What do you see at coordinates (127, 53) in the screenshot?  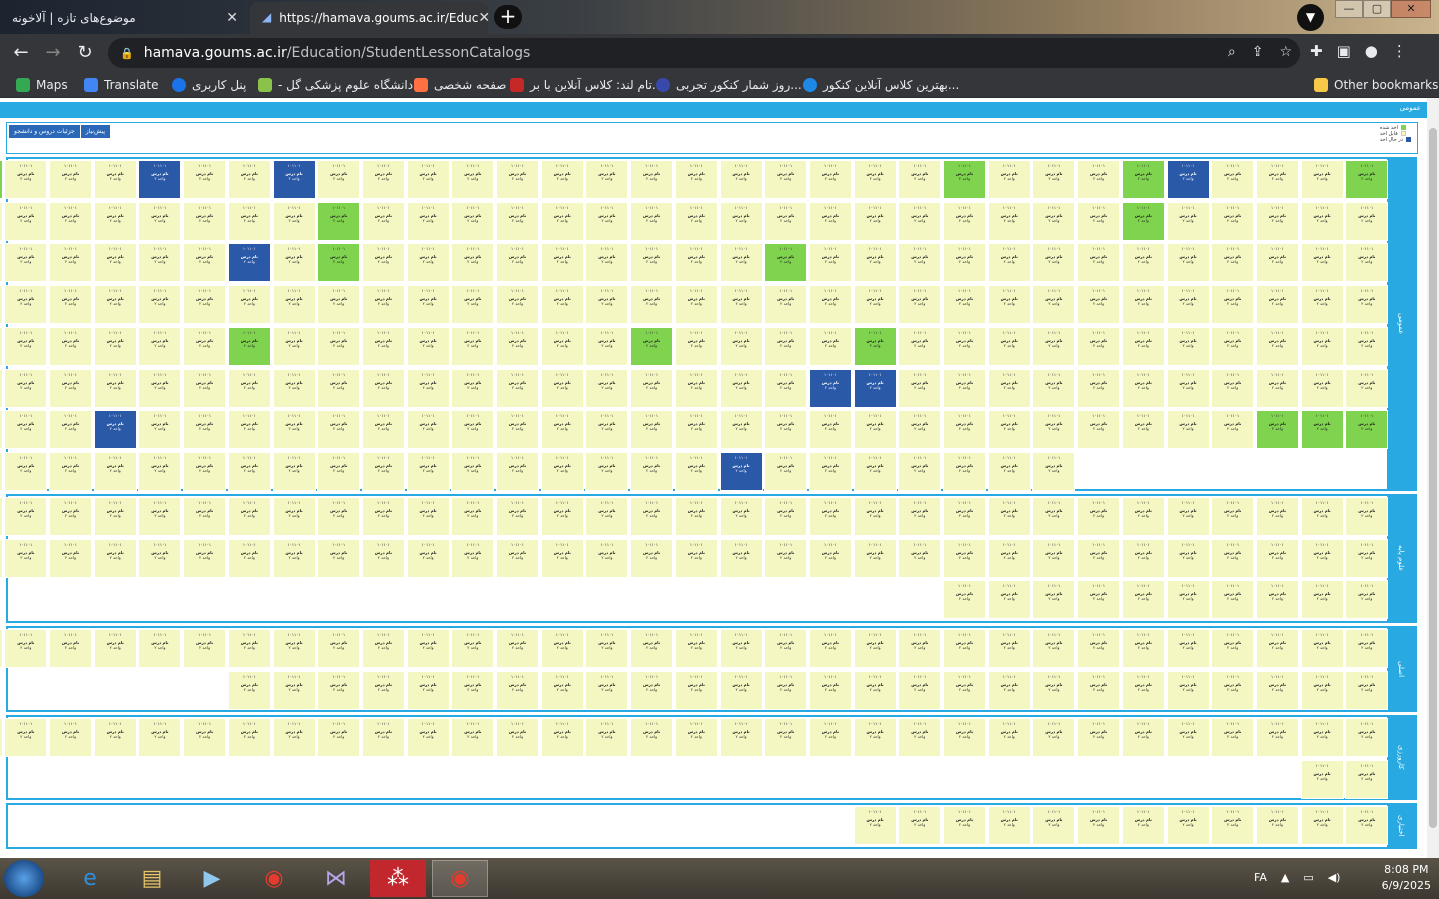 I see `lock-icon: 🔒` at bounding box center [127, 53].